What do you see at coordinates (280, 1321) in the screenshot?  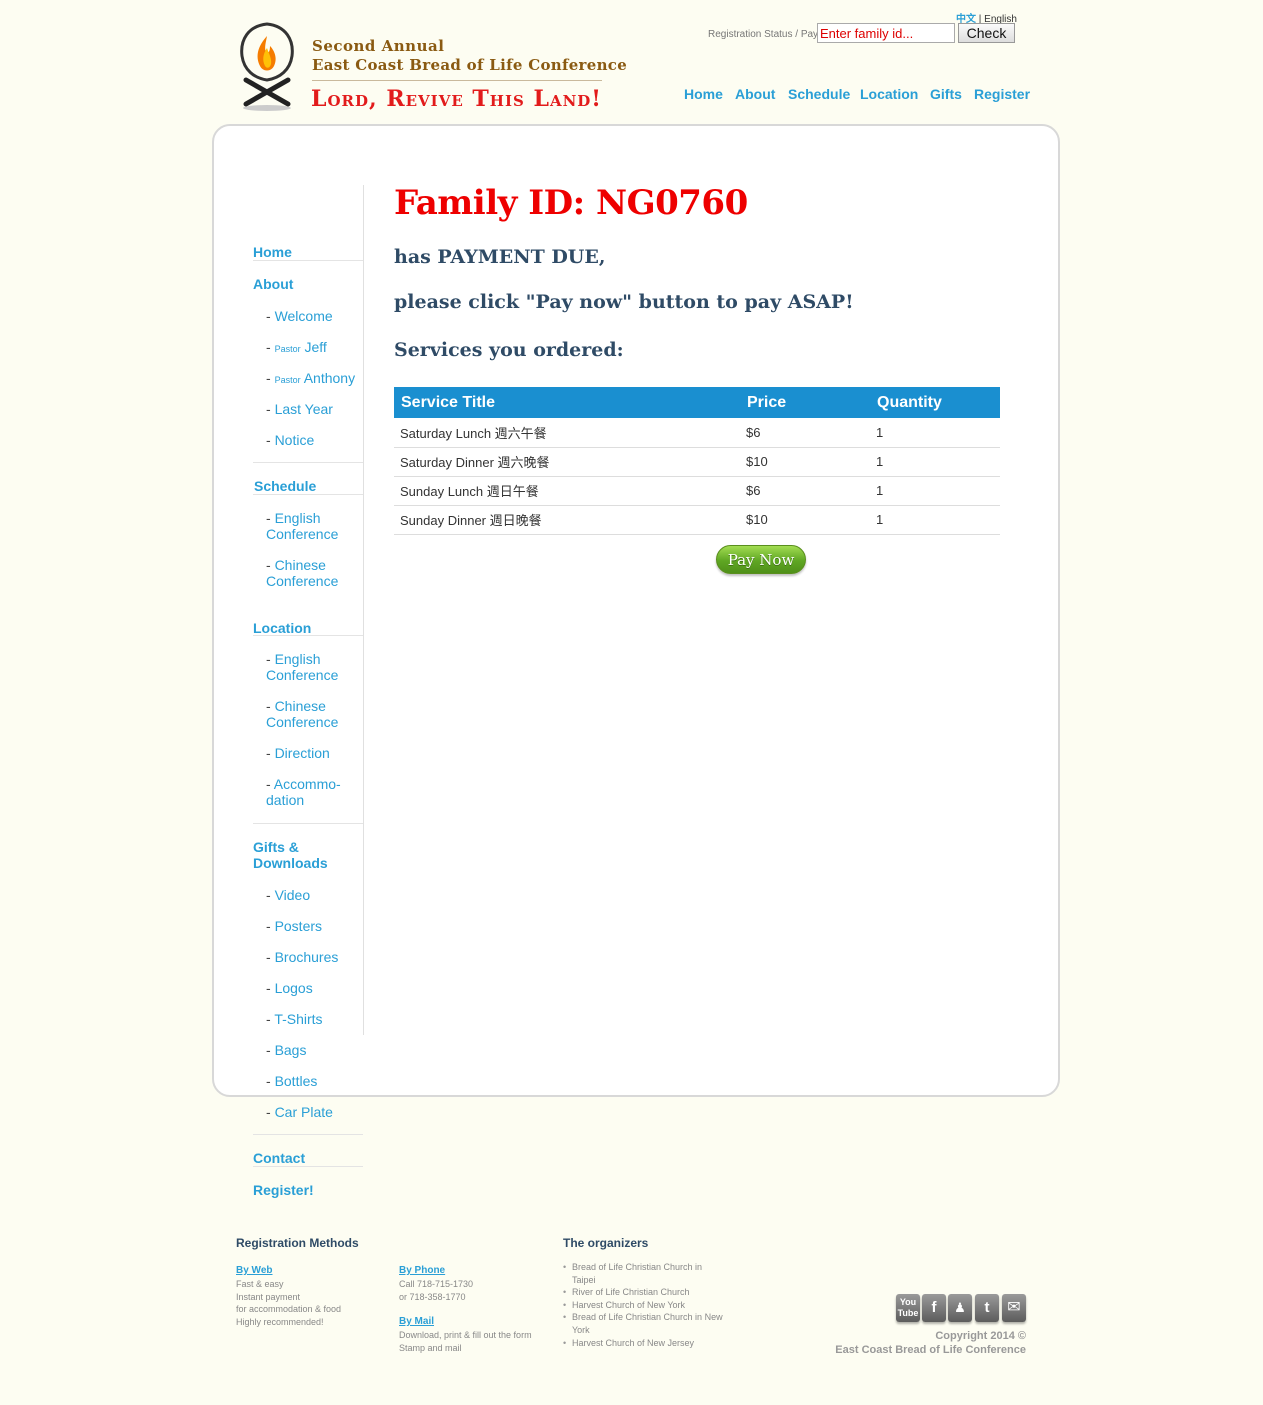 I see `by-web-line: Highly recommended!` at bounding box center [280, 1321].